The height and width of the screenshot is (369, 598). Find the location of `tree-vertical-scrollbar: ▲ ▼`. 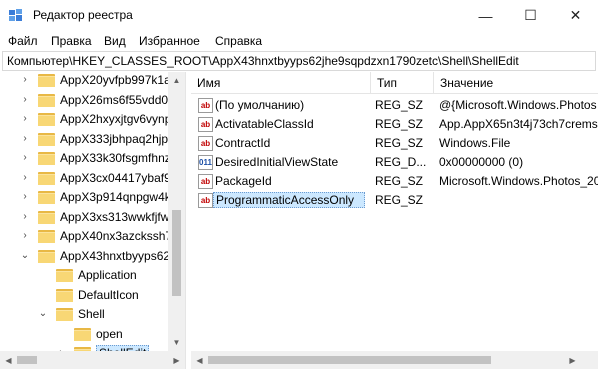

tree-vertical-scrollbar: ▲ ▼ is located at coordinates (176, 211).